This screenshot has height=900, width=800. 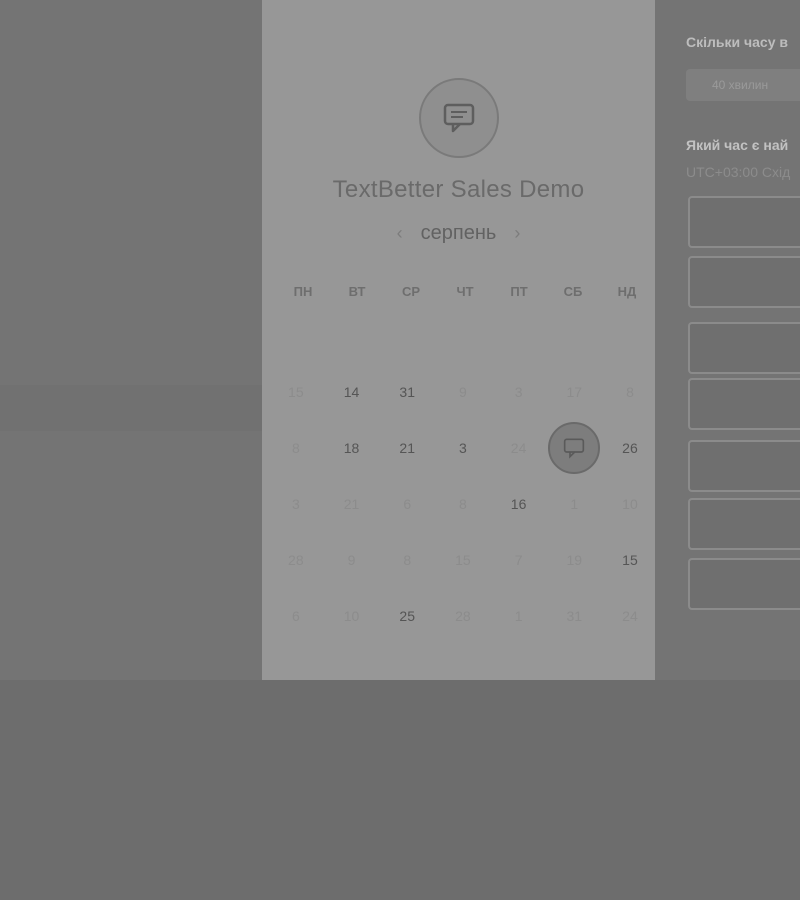 What do you see at coordinates (400, 233) in the screenshot?
I see `chevron-left-icon: ‹` at bounding box center [400, 233].